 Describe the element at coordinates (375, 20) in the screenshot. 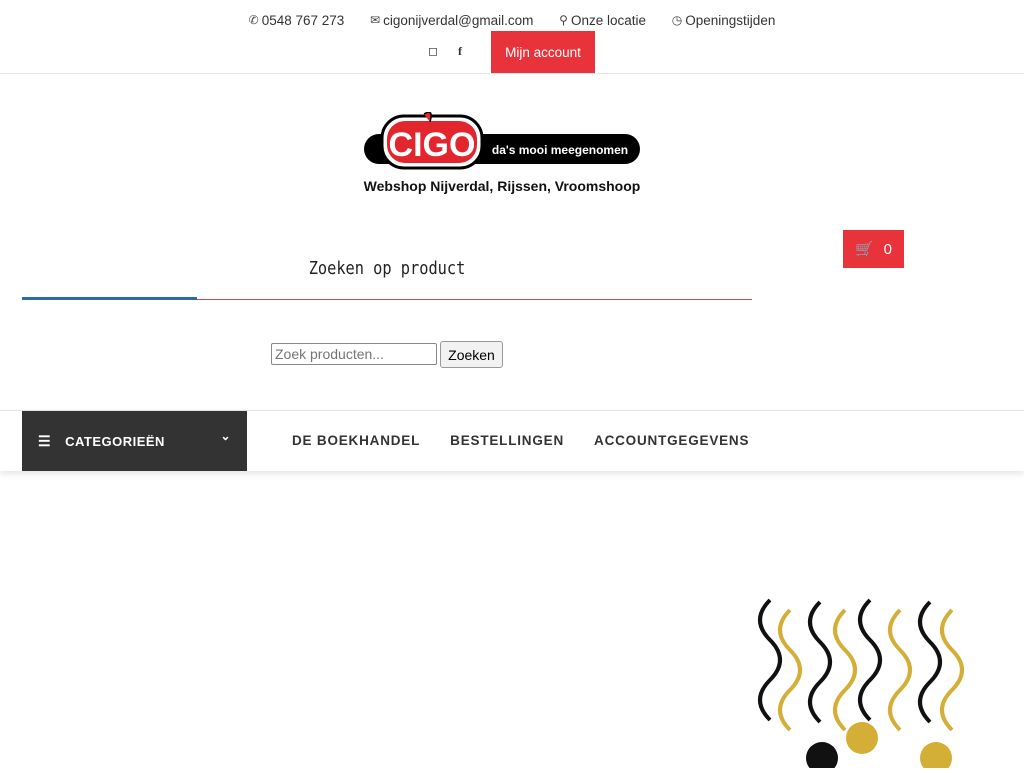

I see `envelope-icon: ✉` at that location.